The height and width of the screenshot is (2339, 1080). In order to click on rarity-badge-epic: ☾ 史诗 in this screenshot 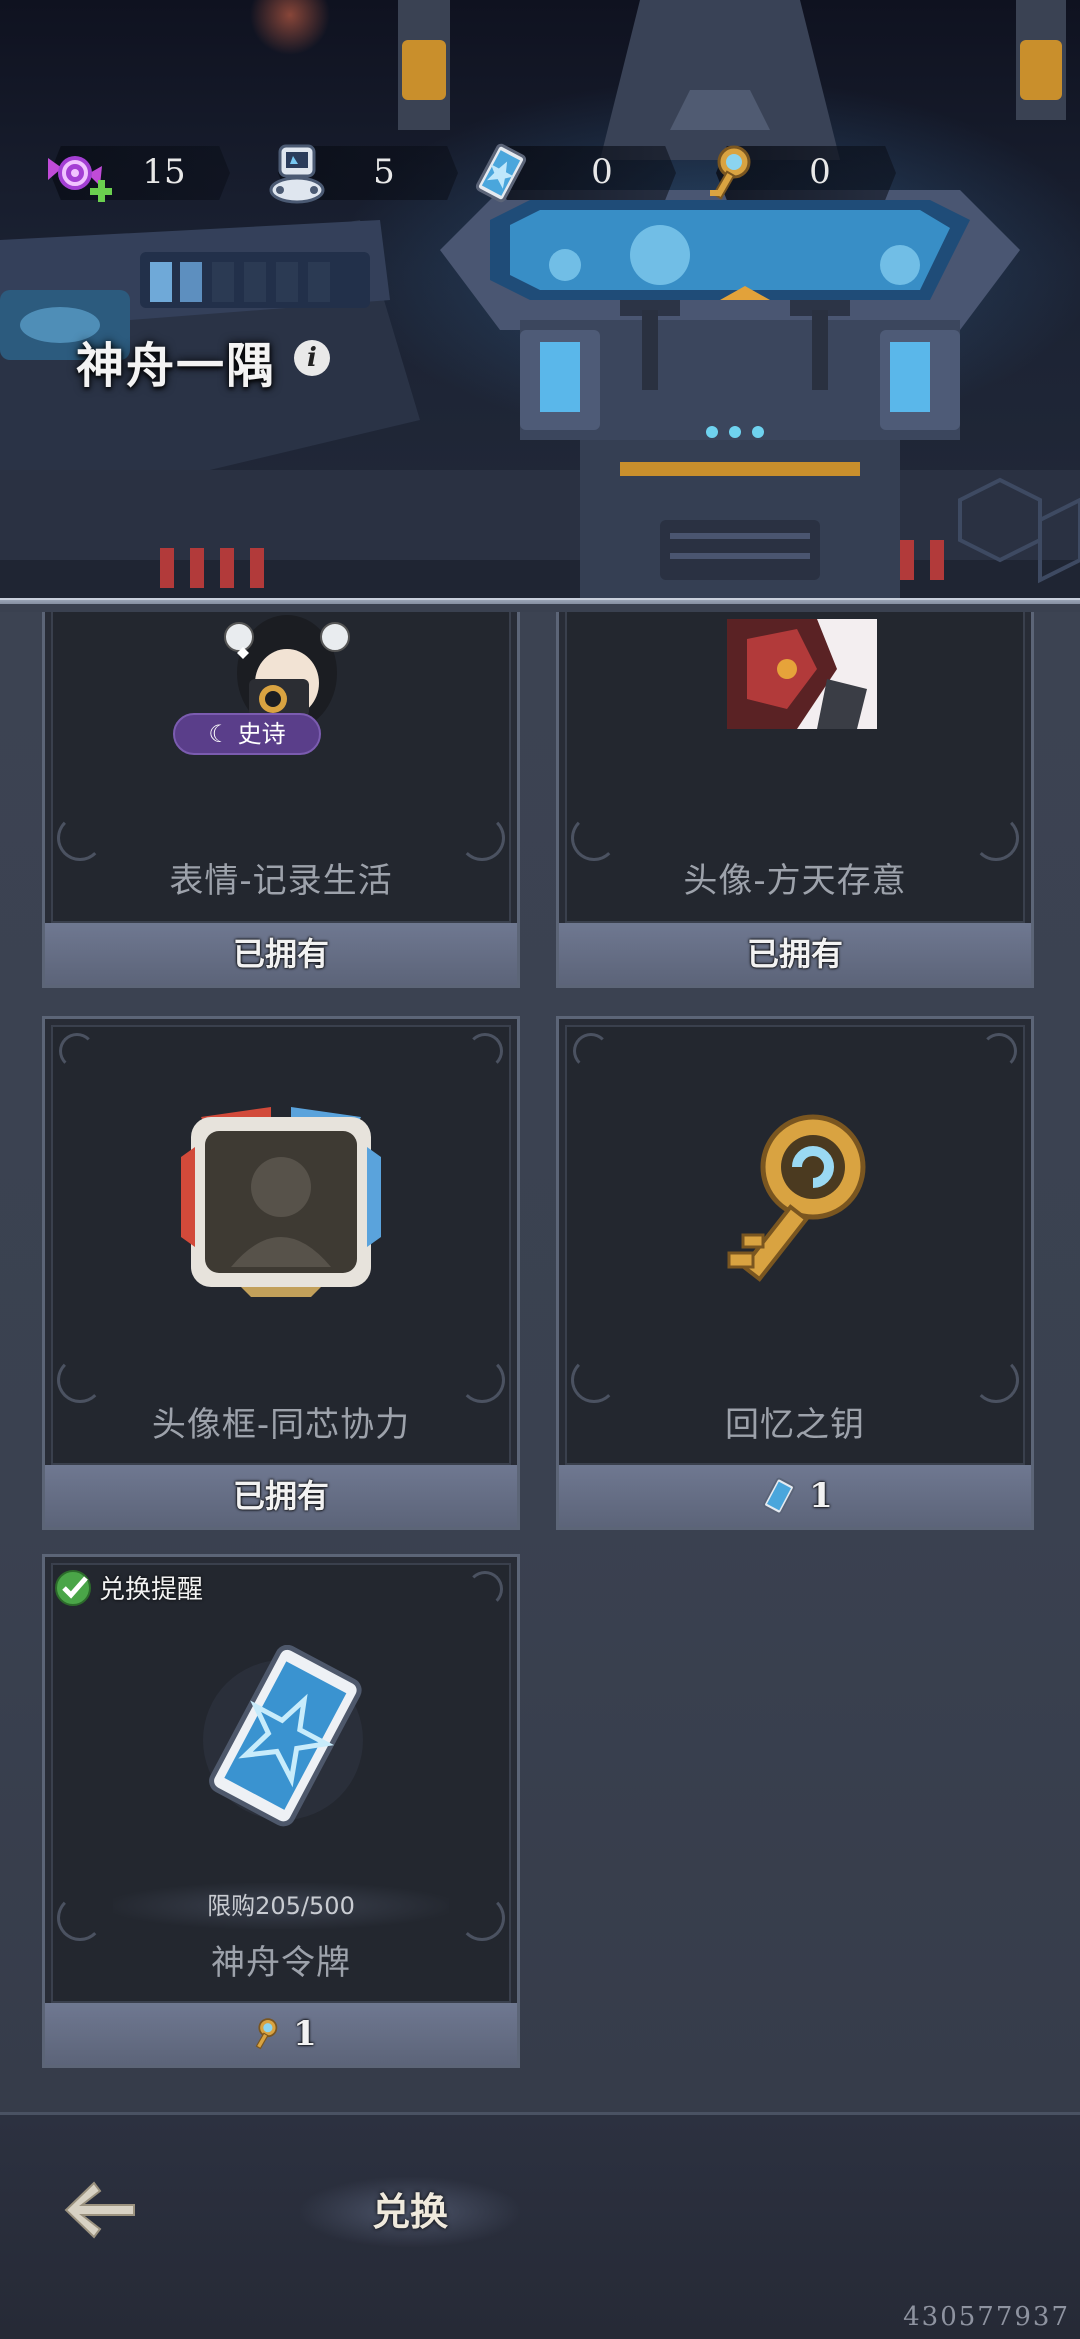, I will do `click(247, 734)`.